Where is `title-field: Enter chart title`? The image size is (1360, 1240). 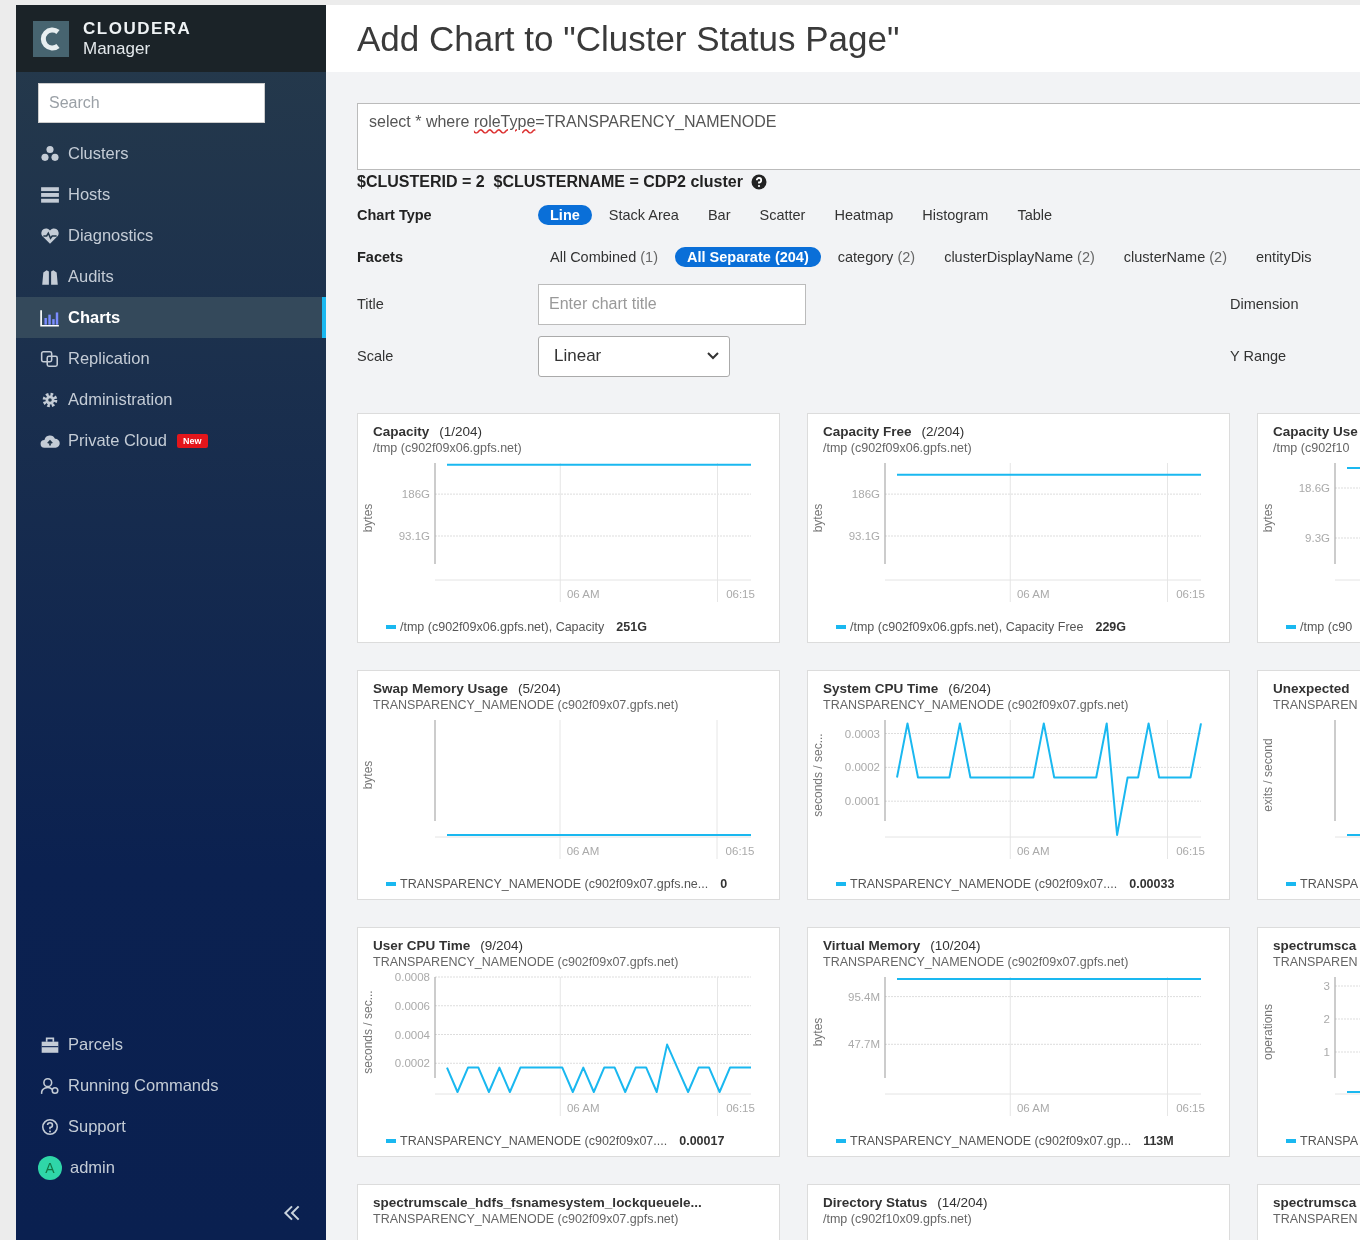 title-field: Enter chart title is located at coordinates (672, 304).